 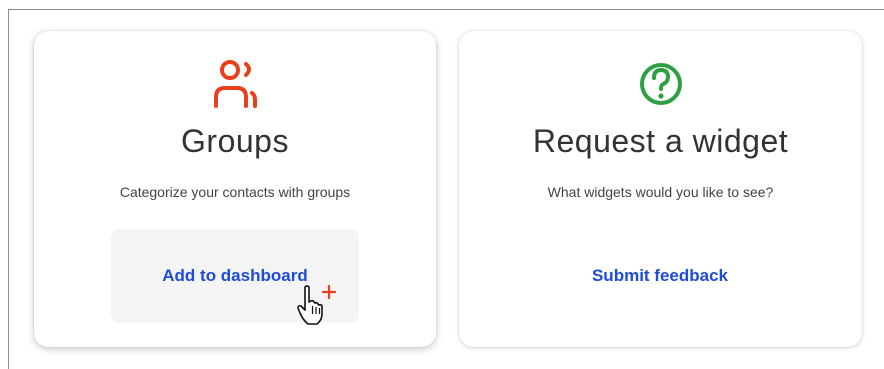 What do you see at coordinates (235, 192) in the screenshot?
I see `groups-description: Categorize your contacts with groups` at bounding box center [235, 192].